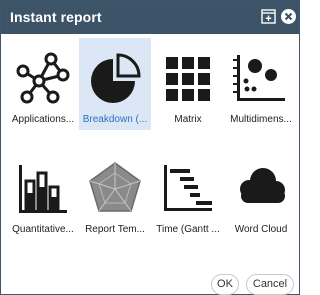 The width and height of the screenshot is (320, 295). Describe the element at coordinates (188, 79) in the screenshot. I see `grid-matrix-icon` at that location.